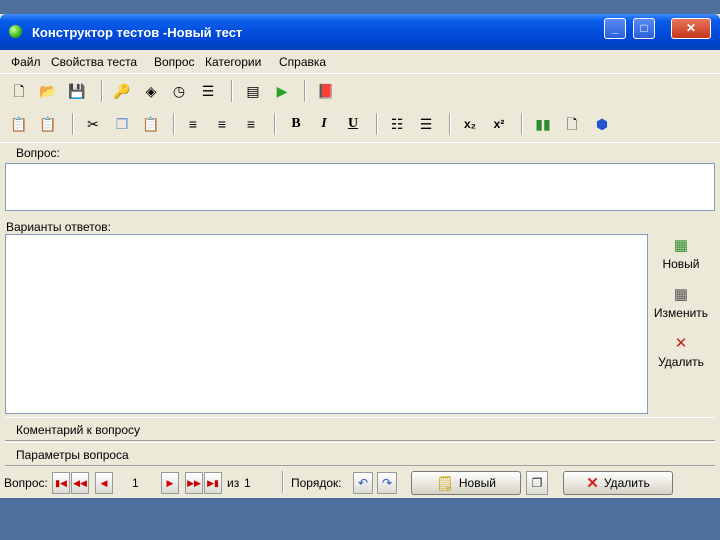  What do you see at coordinates (426, 124) in the screenshot?
I see `ordered-list-icon: ☰` at bounding box center [426, 124].